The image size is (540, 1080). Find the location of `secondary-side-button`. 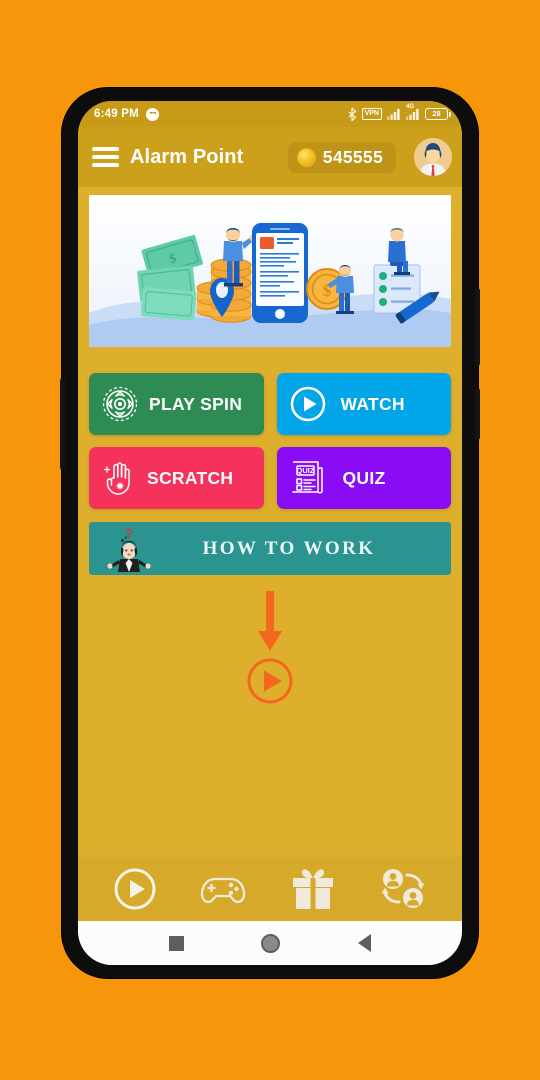

secondary-side-button is located at coordinates (477, 414).